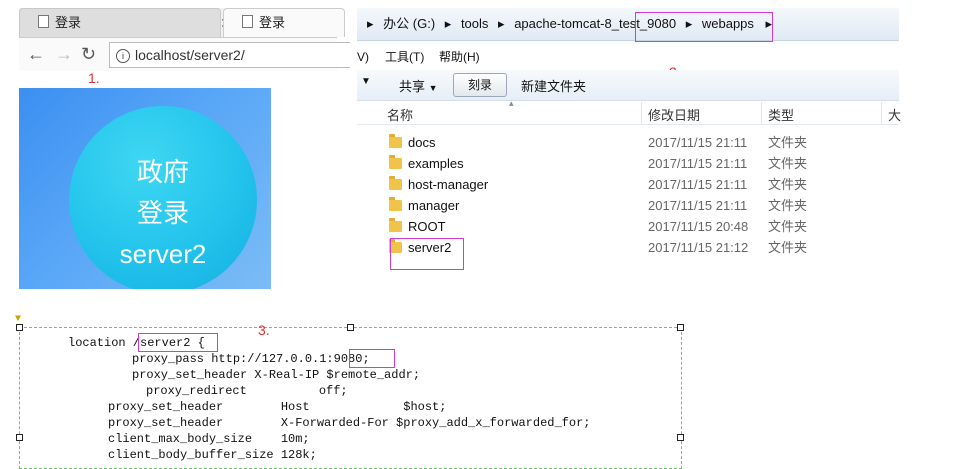 This screenshot has width=963, height=469. I want to click on port-highlight-box, so click(704, 27).